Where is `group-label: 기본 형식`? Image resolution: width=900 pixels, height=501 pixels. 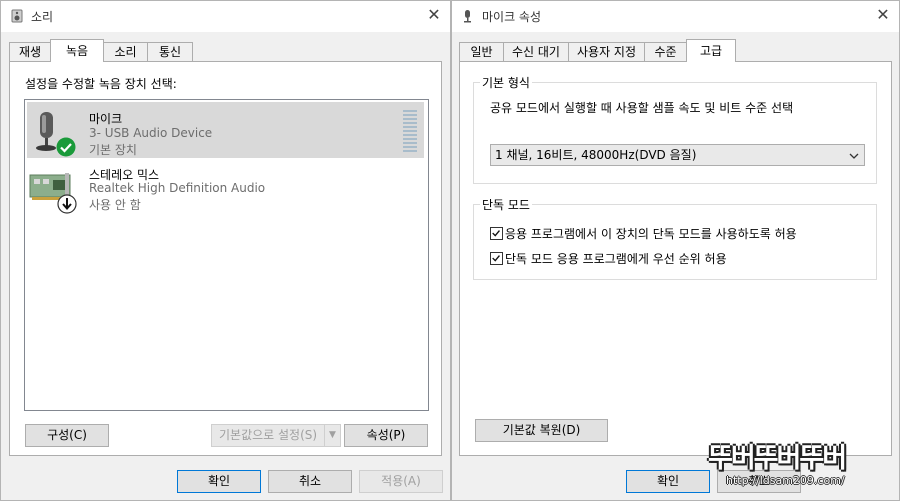
group-label: 기본 형식 is located at coordinates (506, 82).